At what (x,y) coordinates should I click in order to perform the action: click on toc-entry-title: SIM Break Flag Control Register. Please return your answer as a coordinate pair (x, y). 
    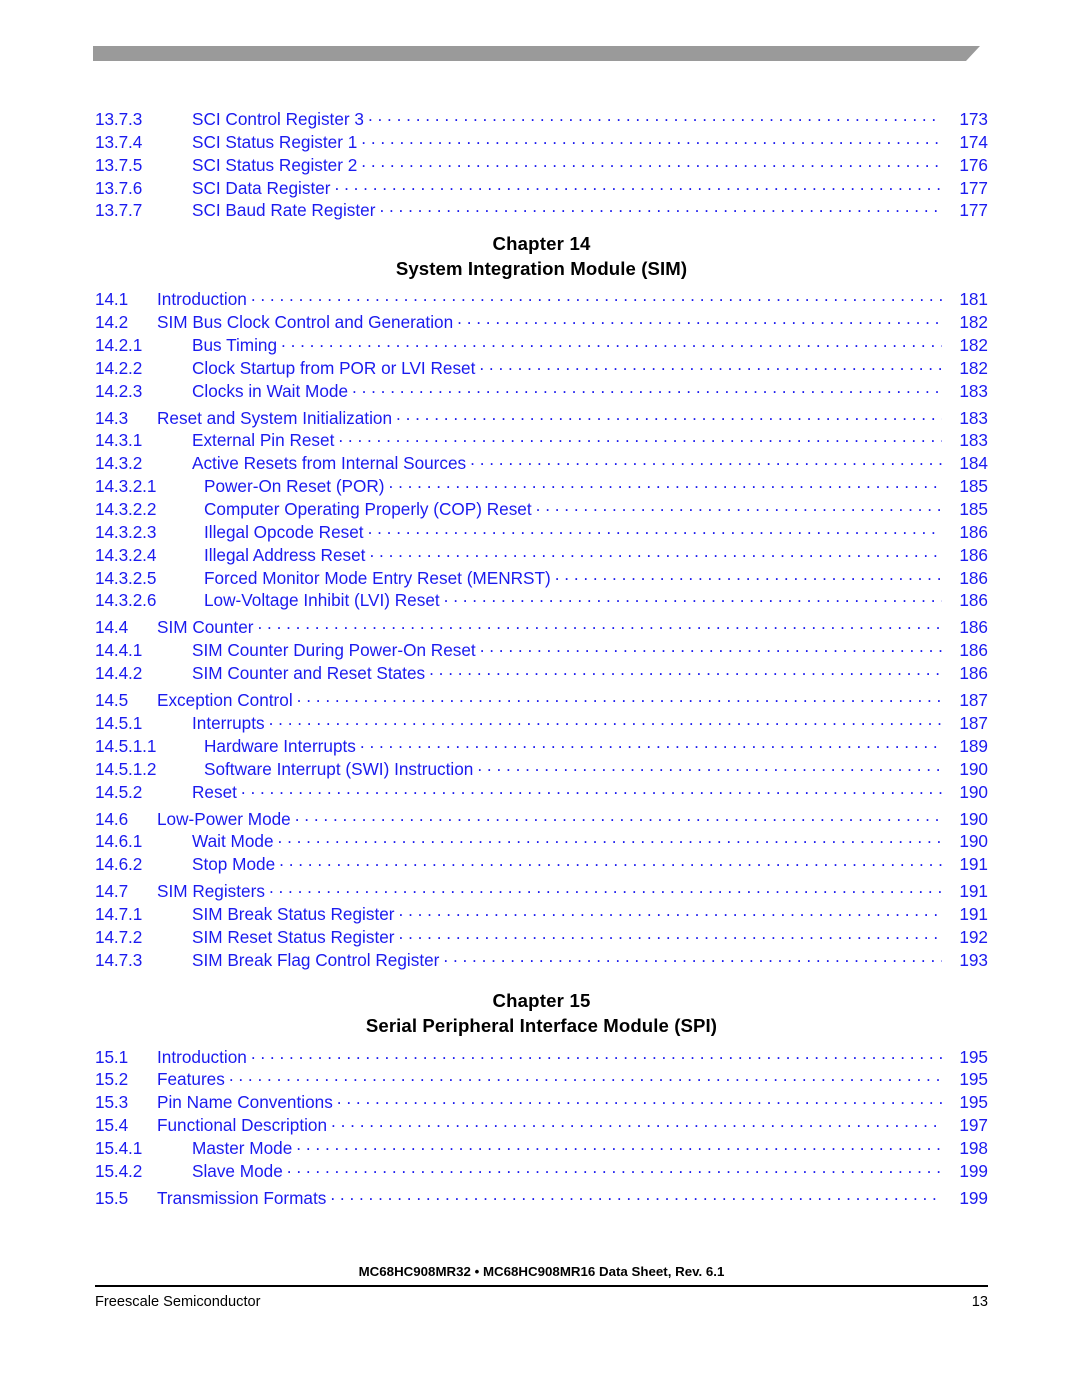
    Looking at the image, I should click on (316, 959).